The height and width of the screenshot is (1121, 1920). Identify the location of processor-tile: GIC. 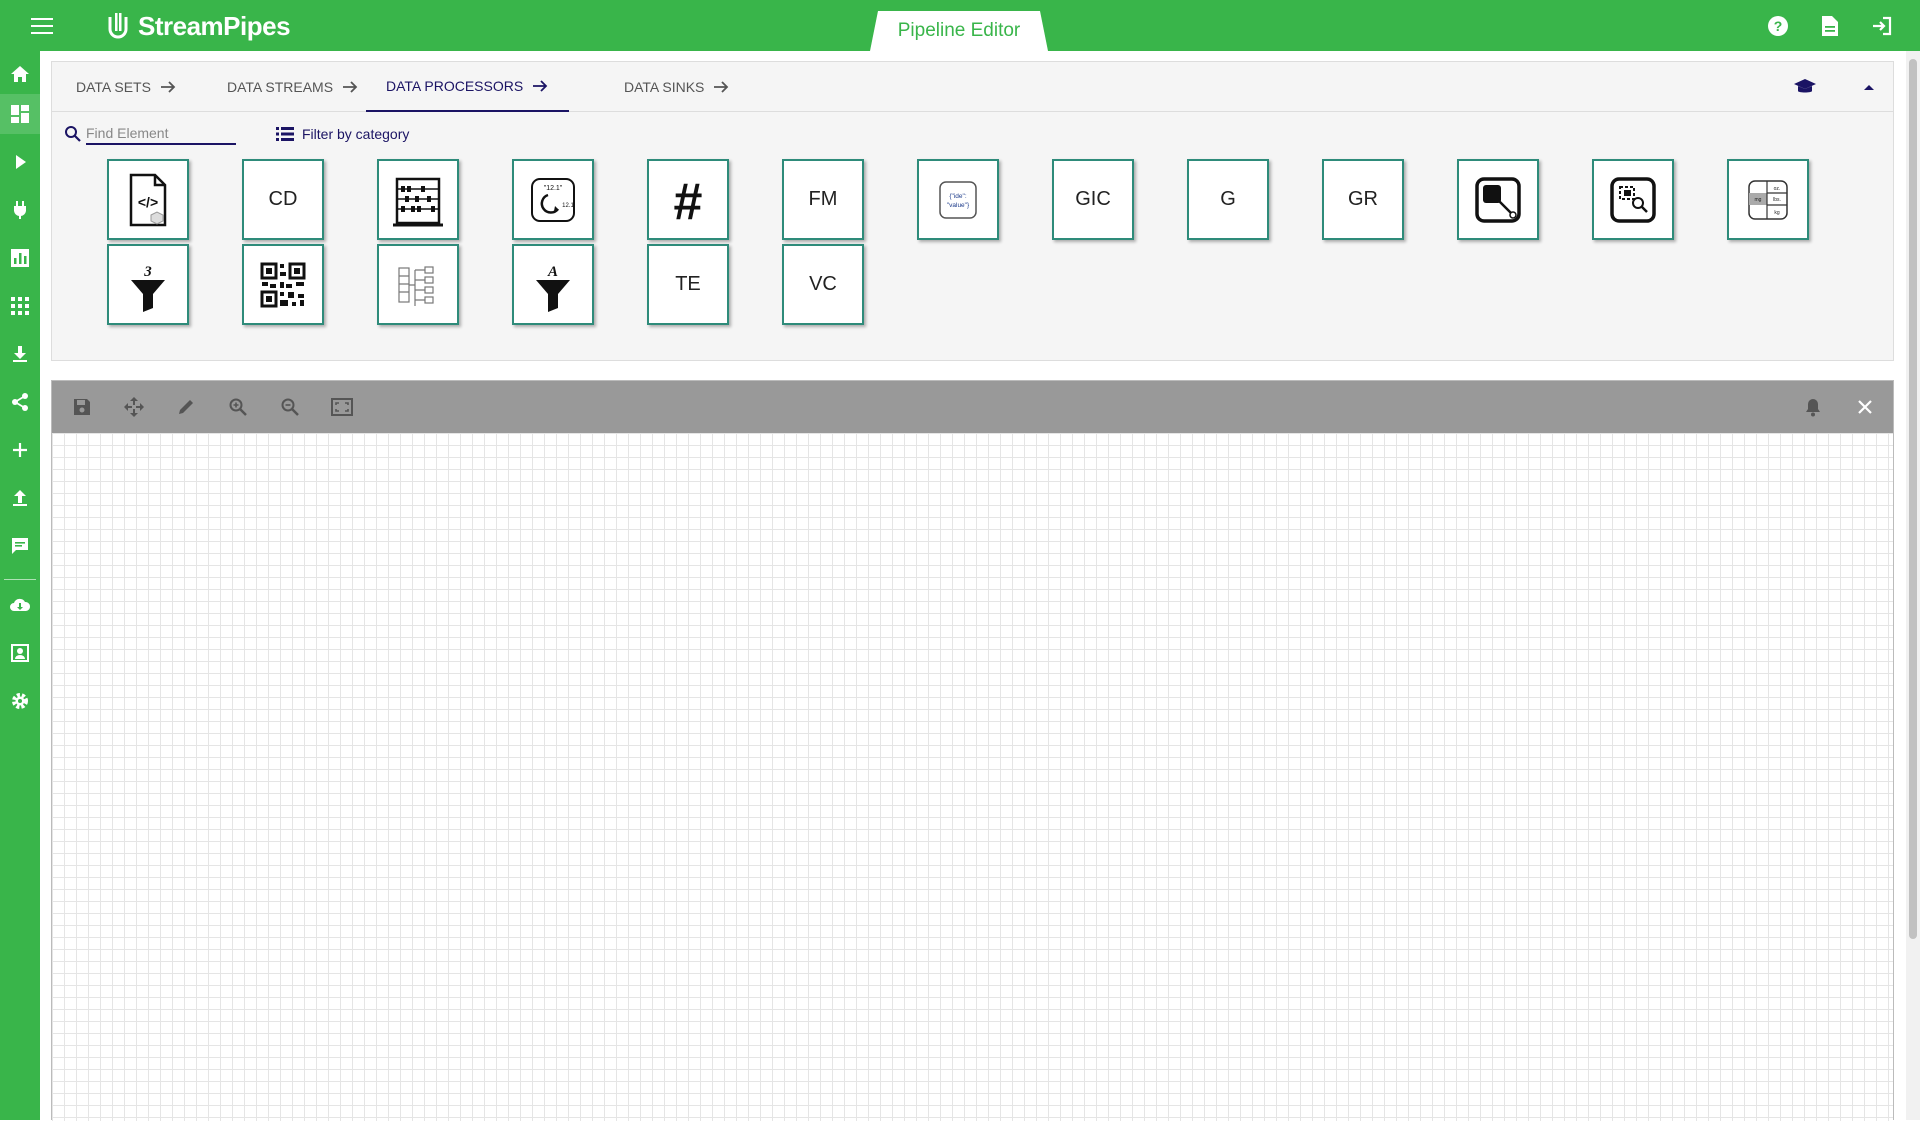
(1093, 199).